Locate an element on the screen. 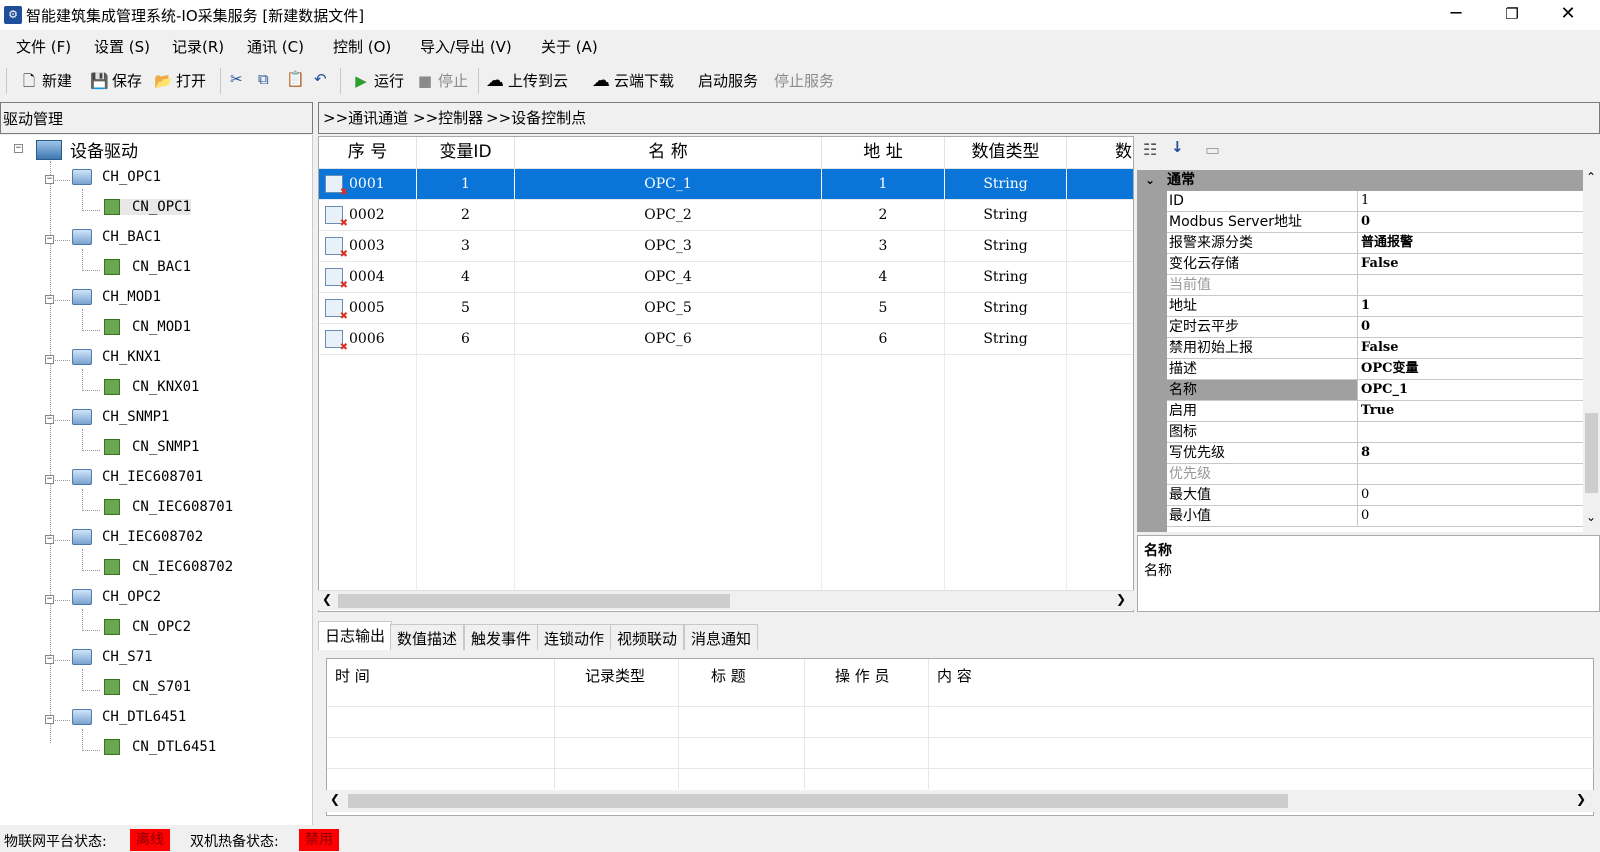 The height and width of the screenshot is (852, 1600). cut-icon: ✂ is located at coordinates (236, 79).